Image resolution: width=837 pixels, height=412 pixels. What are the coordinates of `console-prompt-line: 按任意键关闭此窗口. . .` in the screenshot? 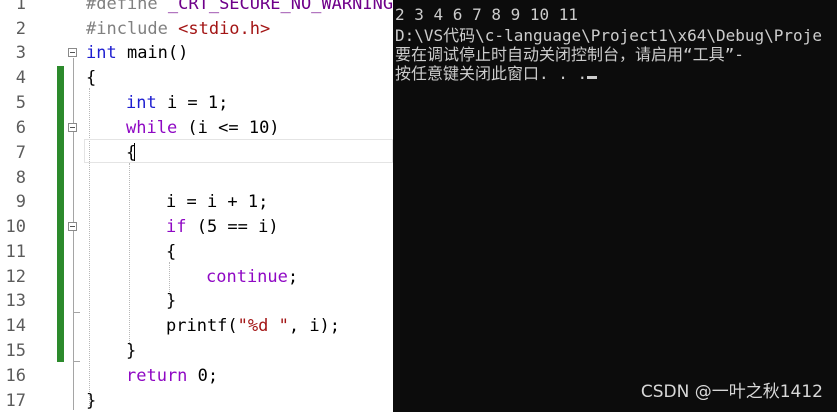 It's located at (496, 73).